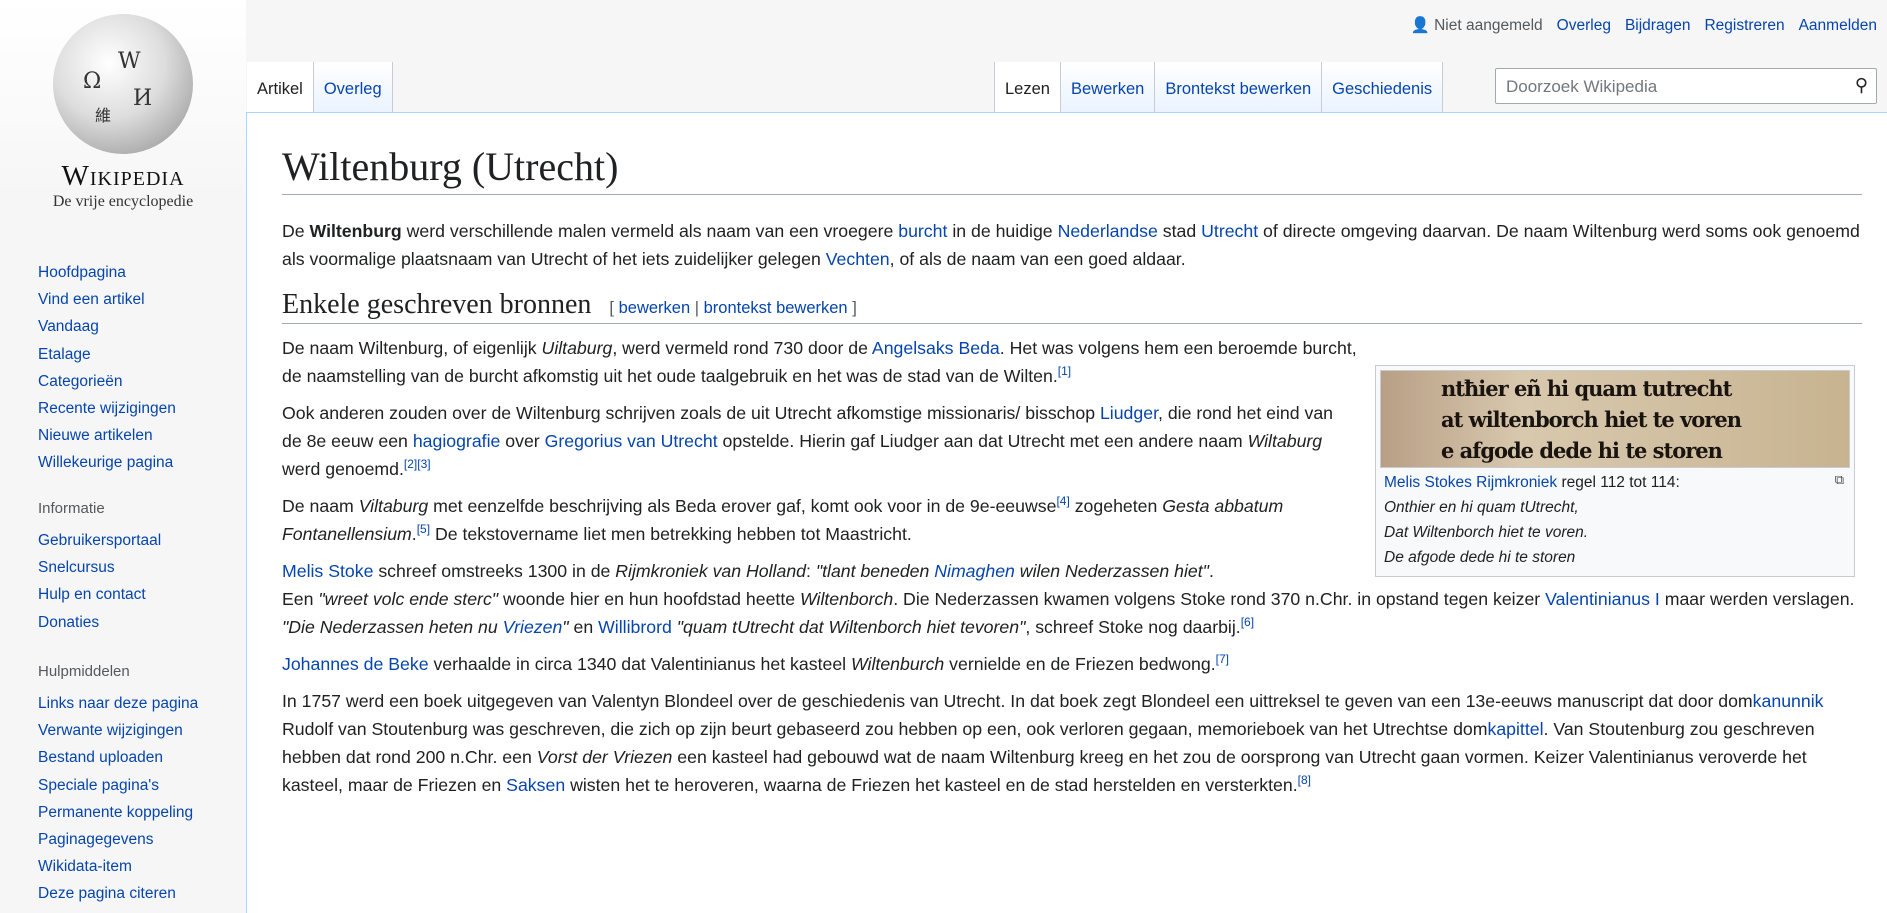 The height and width of the screenshot is (913, 1887). What do you see at coordinates (535, 785) in the screenshot?
I see `wiki-link: Saksen` at bounding box center [535, 785].